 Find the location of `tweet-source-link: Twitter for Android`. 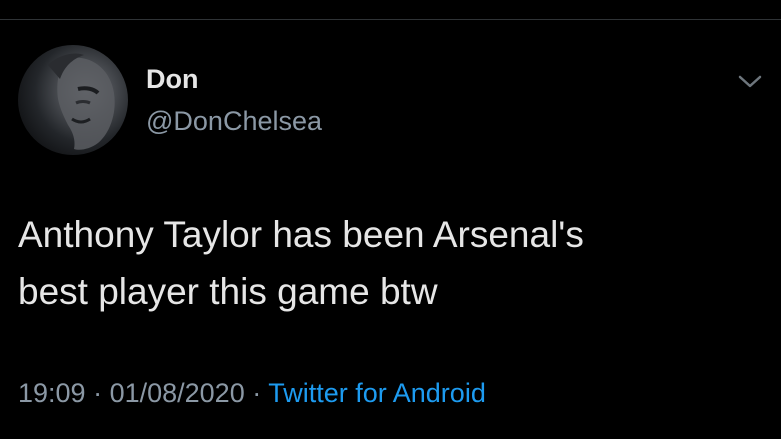

tweet-source-link: Twitter for Android is located at coordinates (377, 393).